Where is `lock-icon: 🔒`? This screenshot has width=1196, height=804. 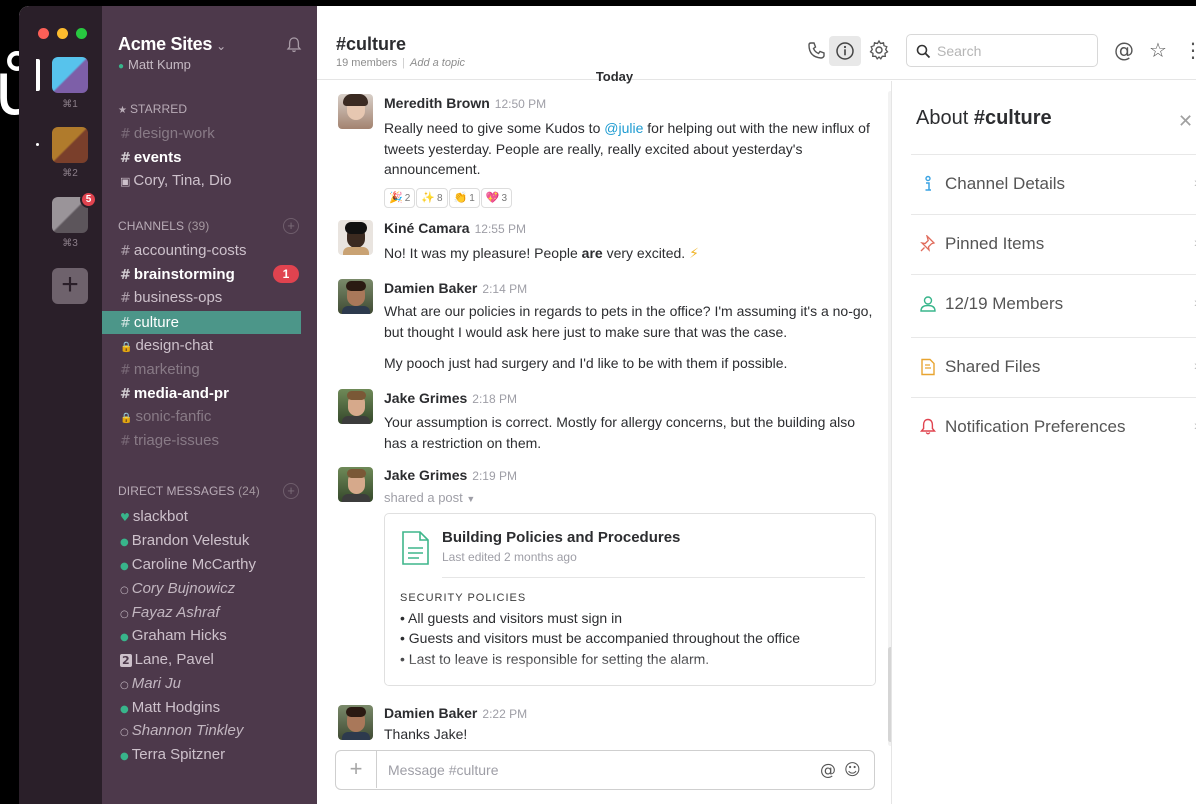
lock-icon: 🔒 is located at coordinates (126, 418).